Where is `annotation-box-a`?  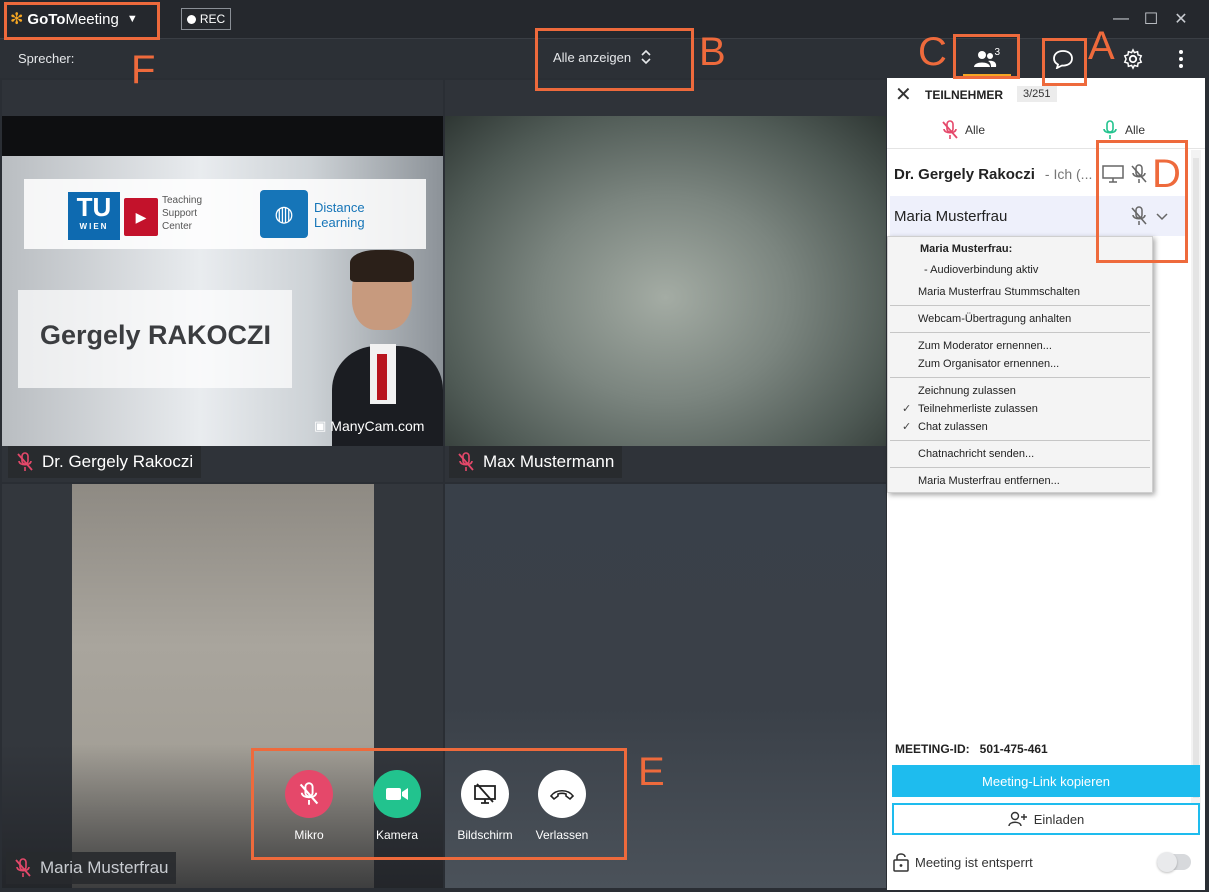 annotation-box-a is located at coordinates (1064, 62).